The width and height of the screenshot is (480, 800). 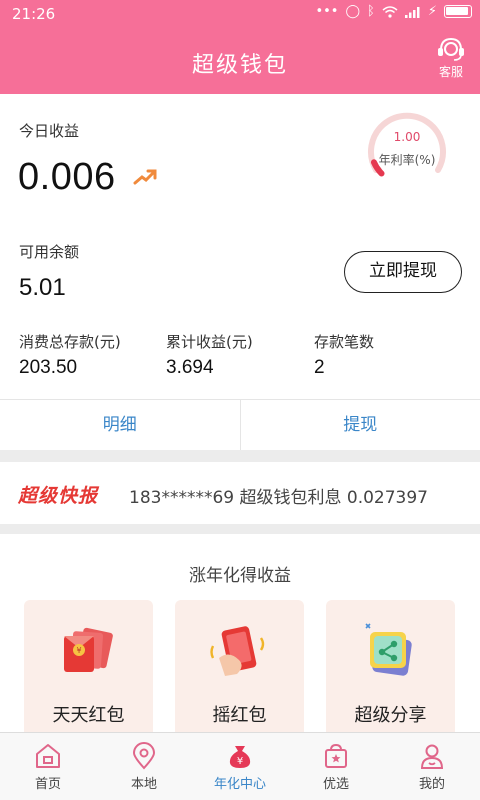 What do you see at coordinates (407, 137) in the screenshot?
I see `annual-rate-value: 1.00` at bounding box center [407, 137].